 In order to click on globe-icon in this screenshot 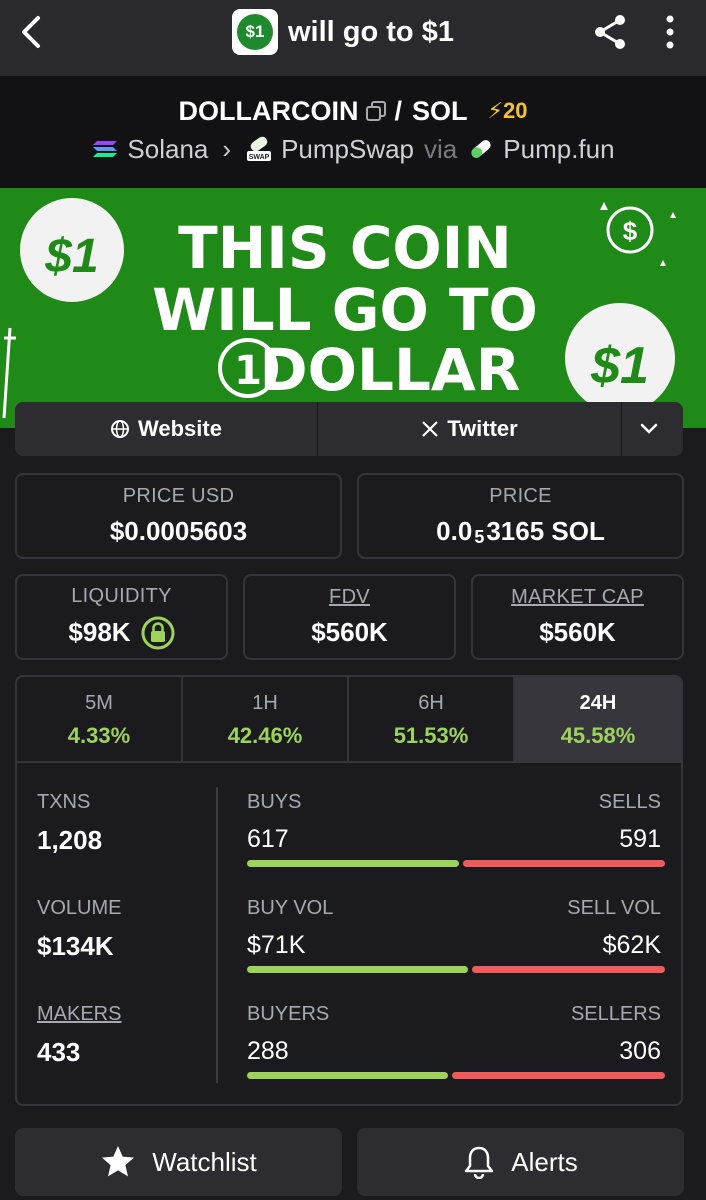, I will do `click(120, 429)`.